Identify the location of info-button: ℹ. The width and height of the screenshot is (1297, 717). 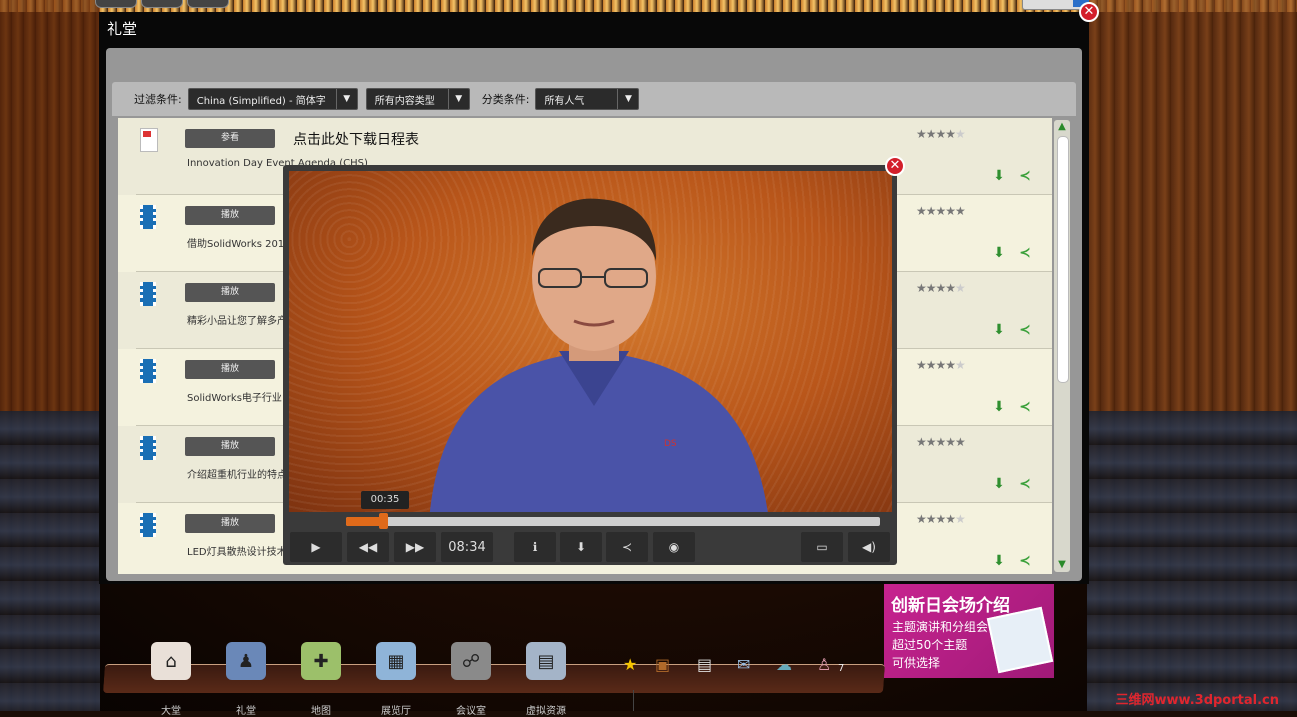
(535, 547).